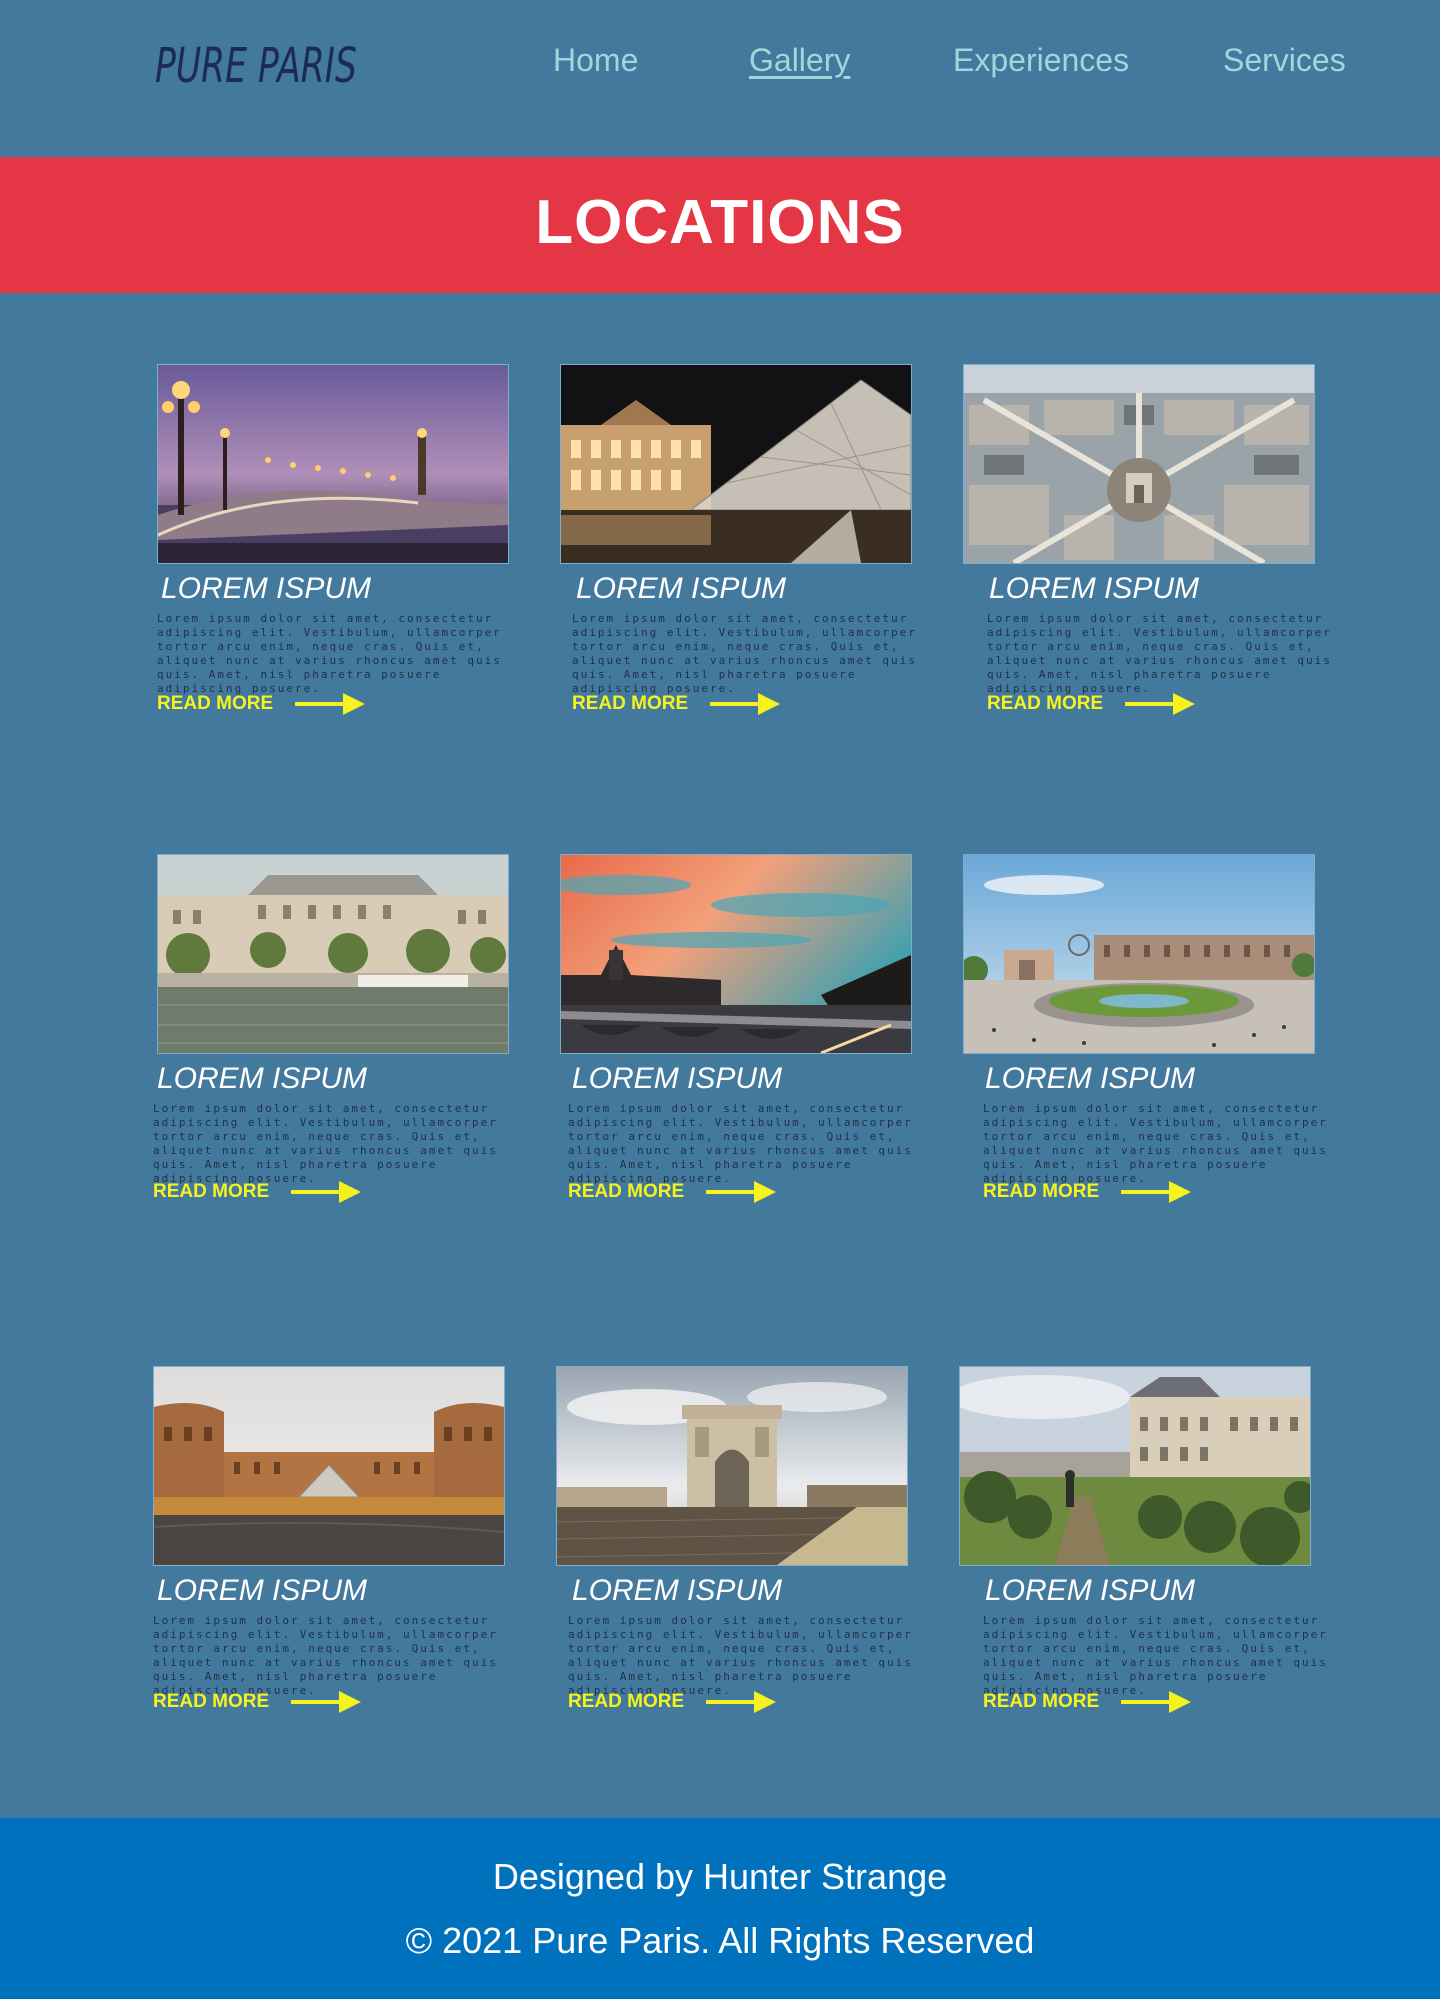 Image resolution: width=1440 pixels, height=1999 pixels. Describe the element at coordinates (732, 1466) in the screenshot. I see `arc-de-triomphe-street-photo` at that location.